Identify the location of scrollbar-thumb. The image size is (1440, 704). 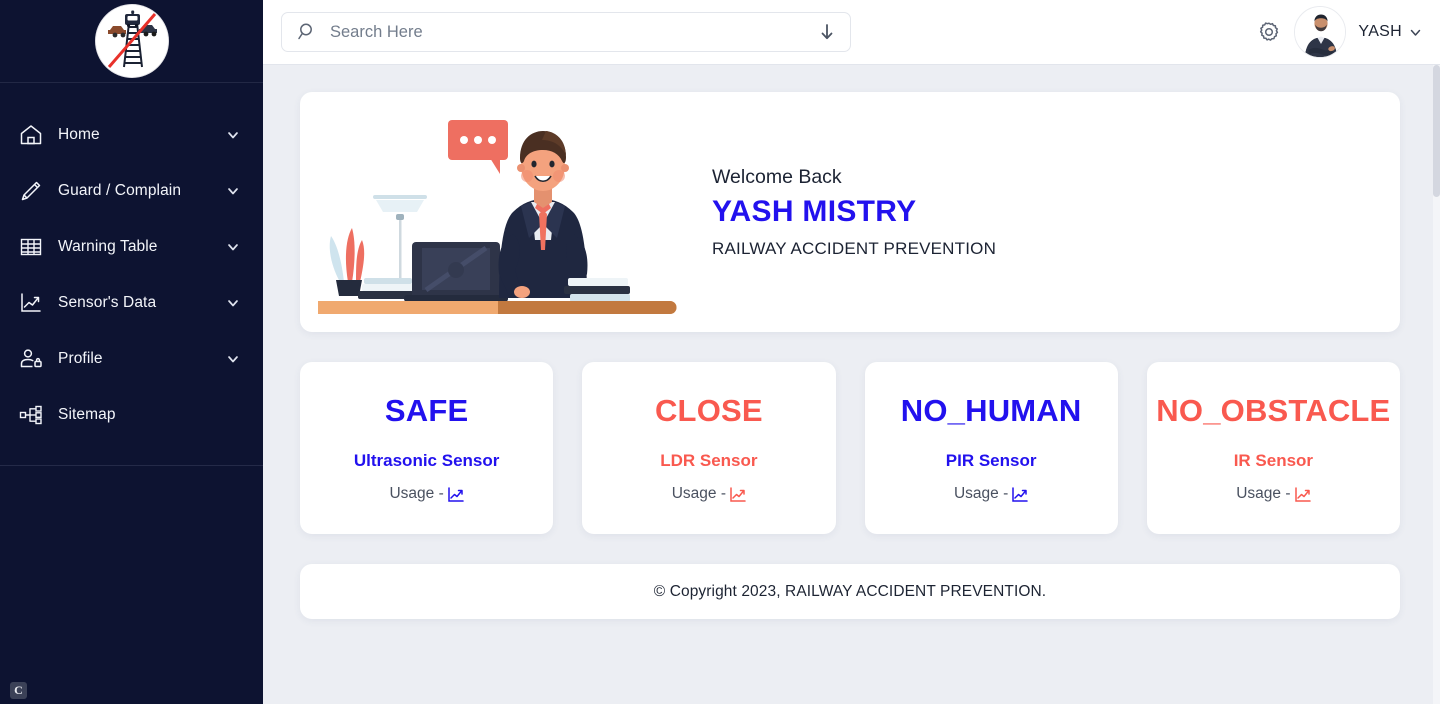
(1436, 131).